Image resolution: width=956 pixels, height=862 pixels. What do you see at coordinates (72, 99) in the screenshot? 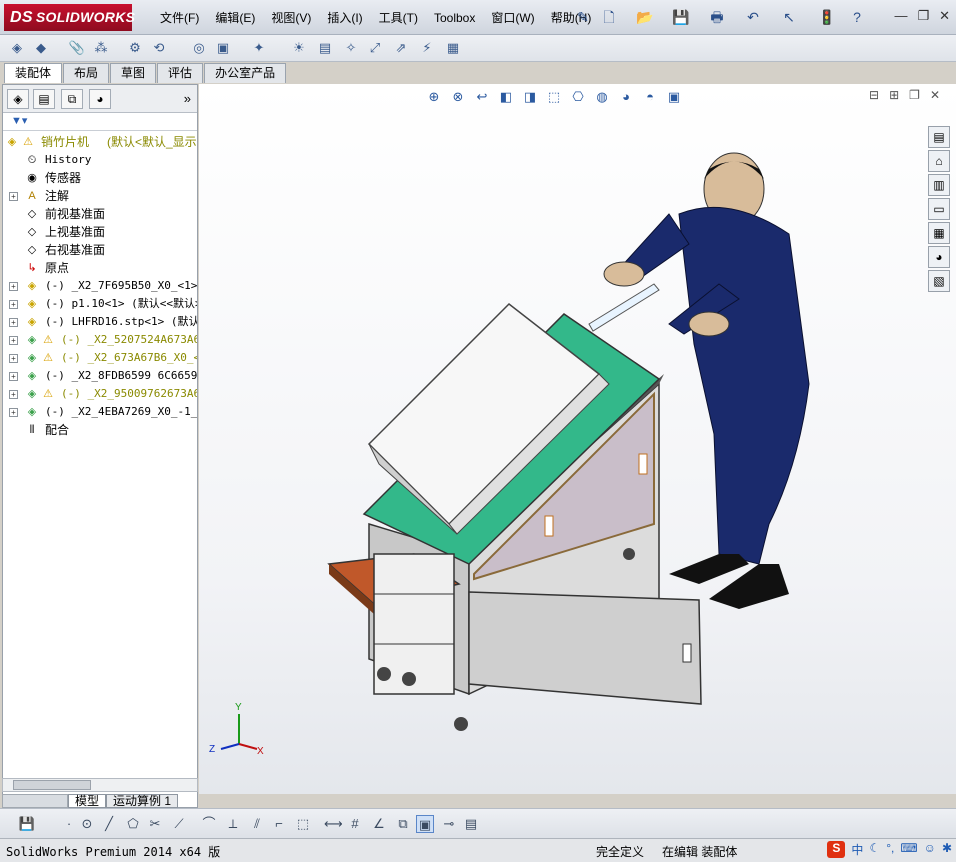
I see `configuration-manager-icon: ⧉` at bounding box center [72, 99].